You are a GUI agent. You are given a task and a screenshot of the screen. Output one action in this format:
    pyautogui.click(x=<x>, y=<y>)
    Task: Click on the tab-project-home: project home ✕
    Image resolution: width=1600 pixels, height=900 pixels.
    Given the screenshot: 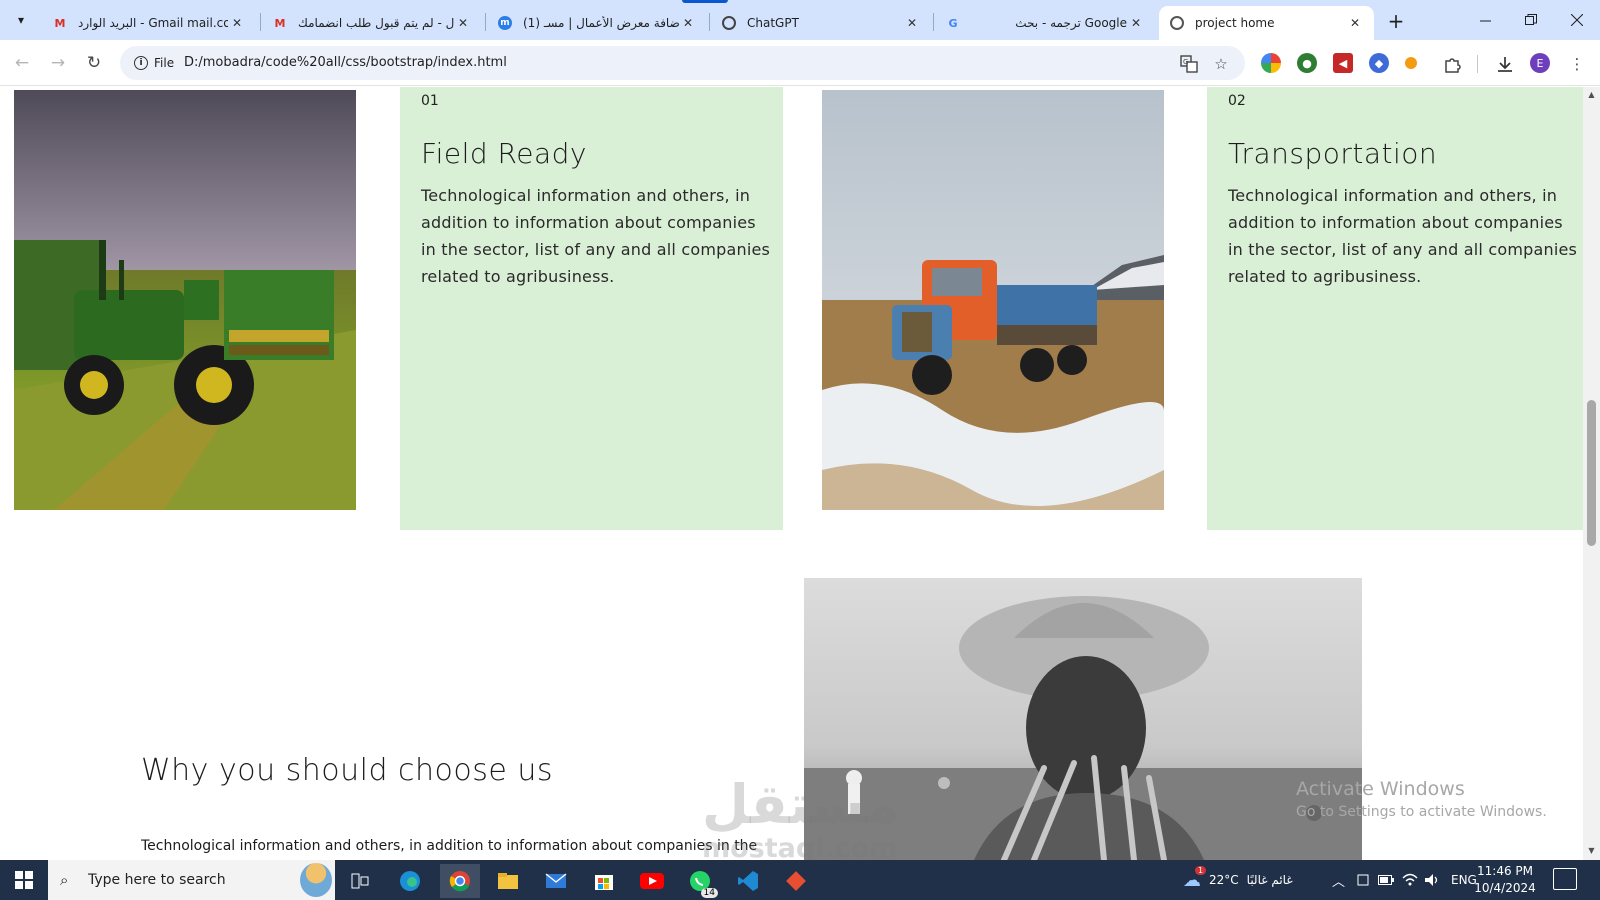 What is the action you would take?
    pyautogui.click(x=1266, y=23)
    